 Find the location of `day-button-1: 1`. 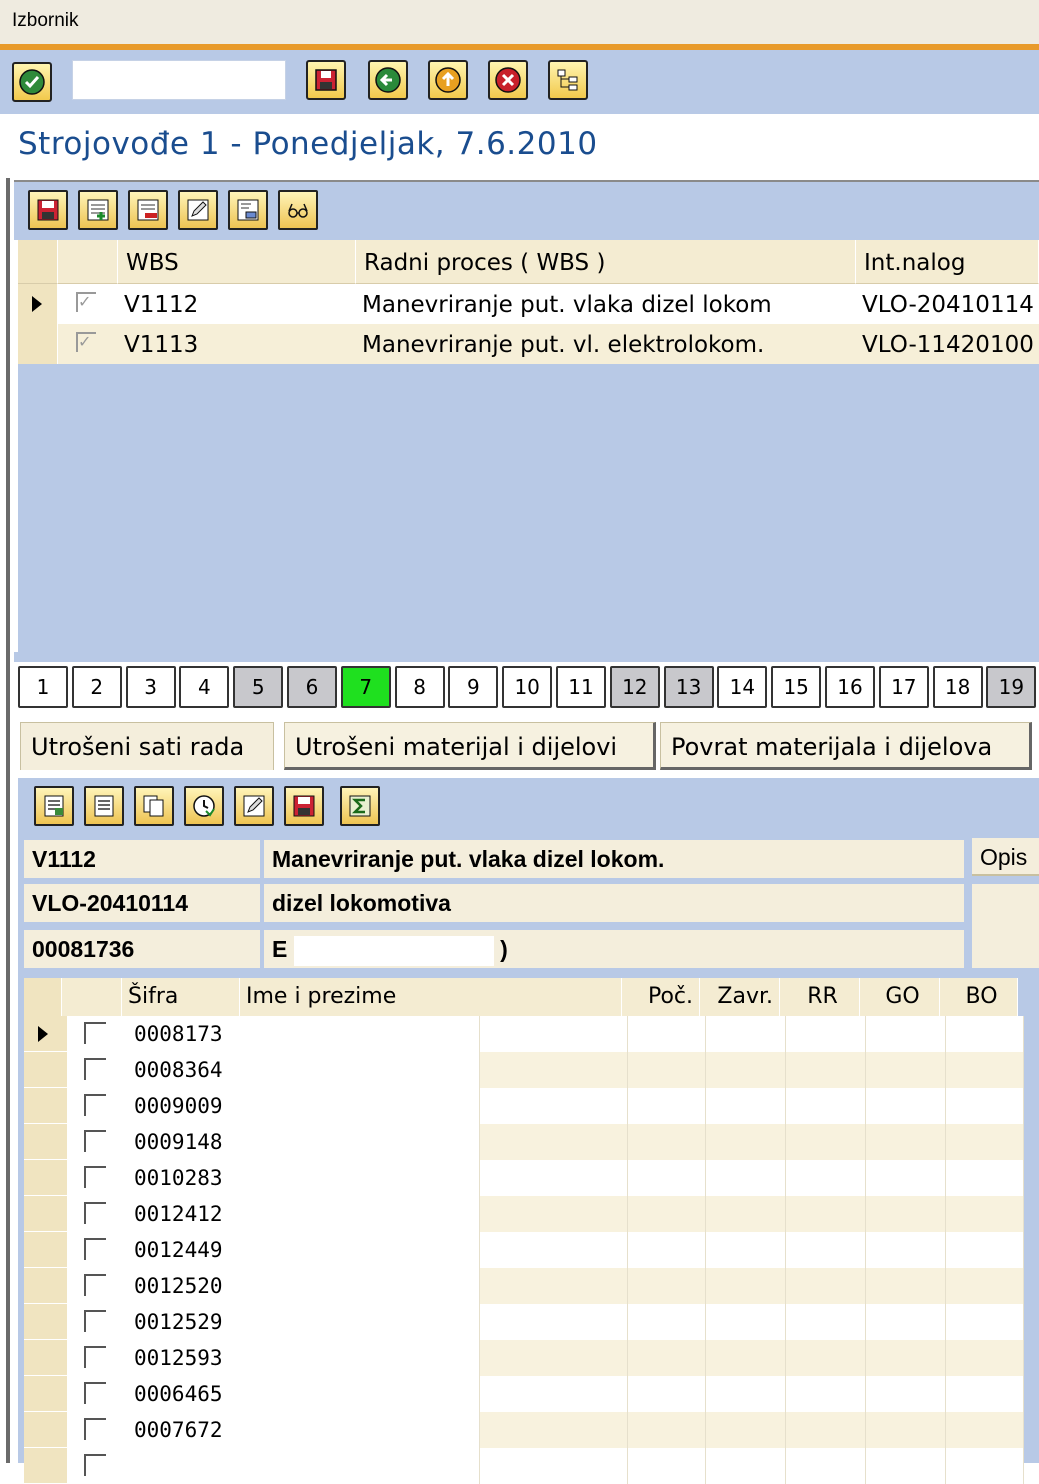

day-button-1: 1 is located at coordinates (43, 687).